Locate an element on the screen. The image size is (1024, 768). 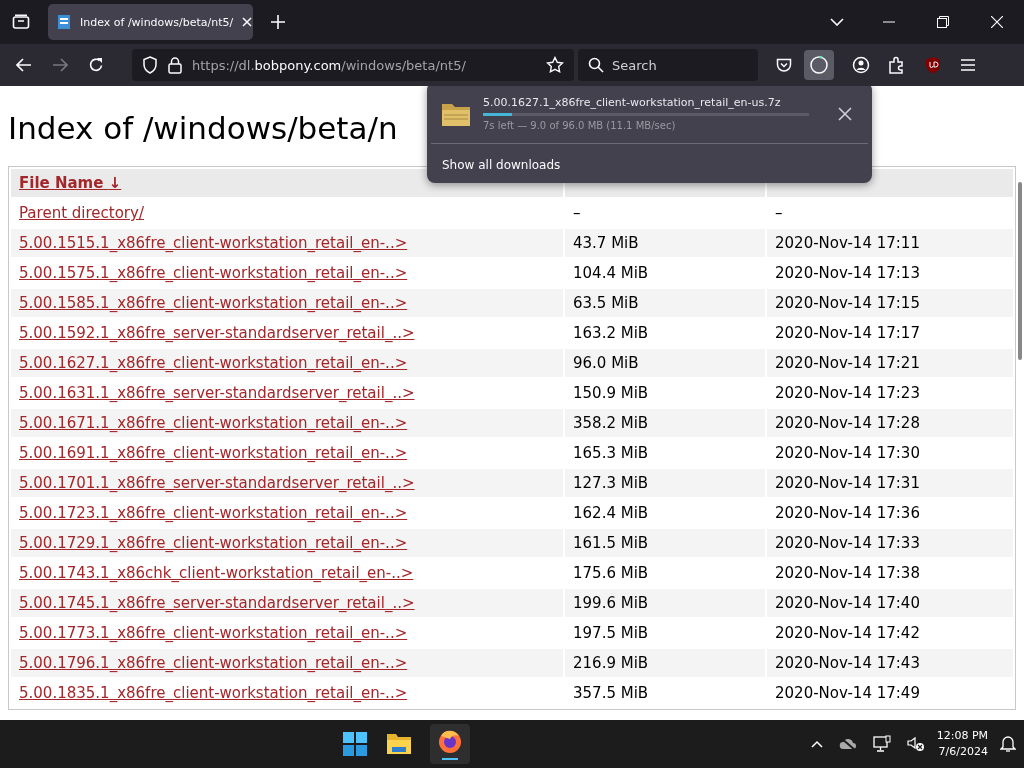
file-date: 2020-Nov-14 17:11 is located at coordinates (847, 243).